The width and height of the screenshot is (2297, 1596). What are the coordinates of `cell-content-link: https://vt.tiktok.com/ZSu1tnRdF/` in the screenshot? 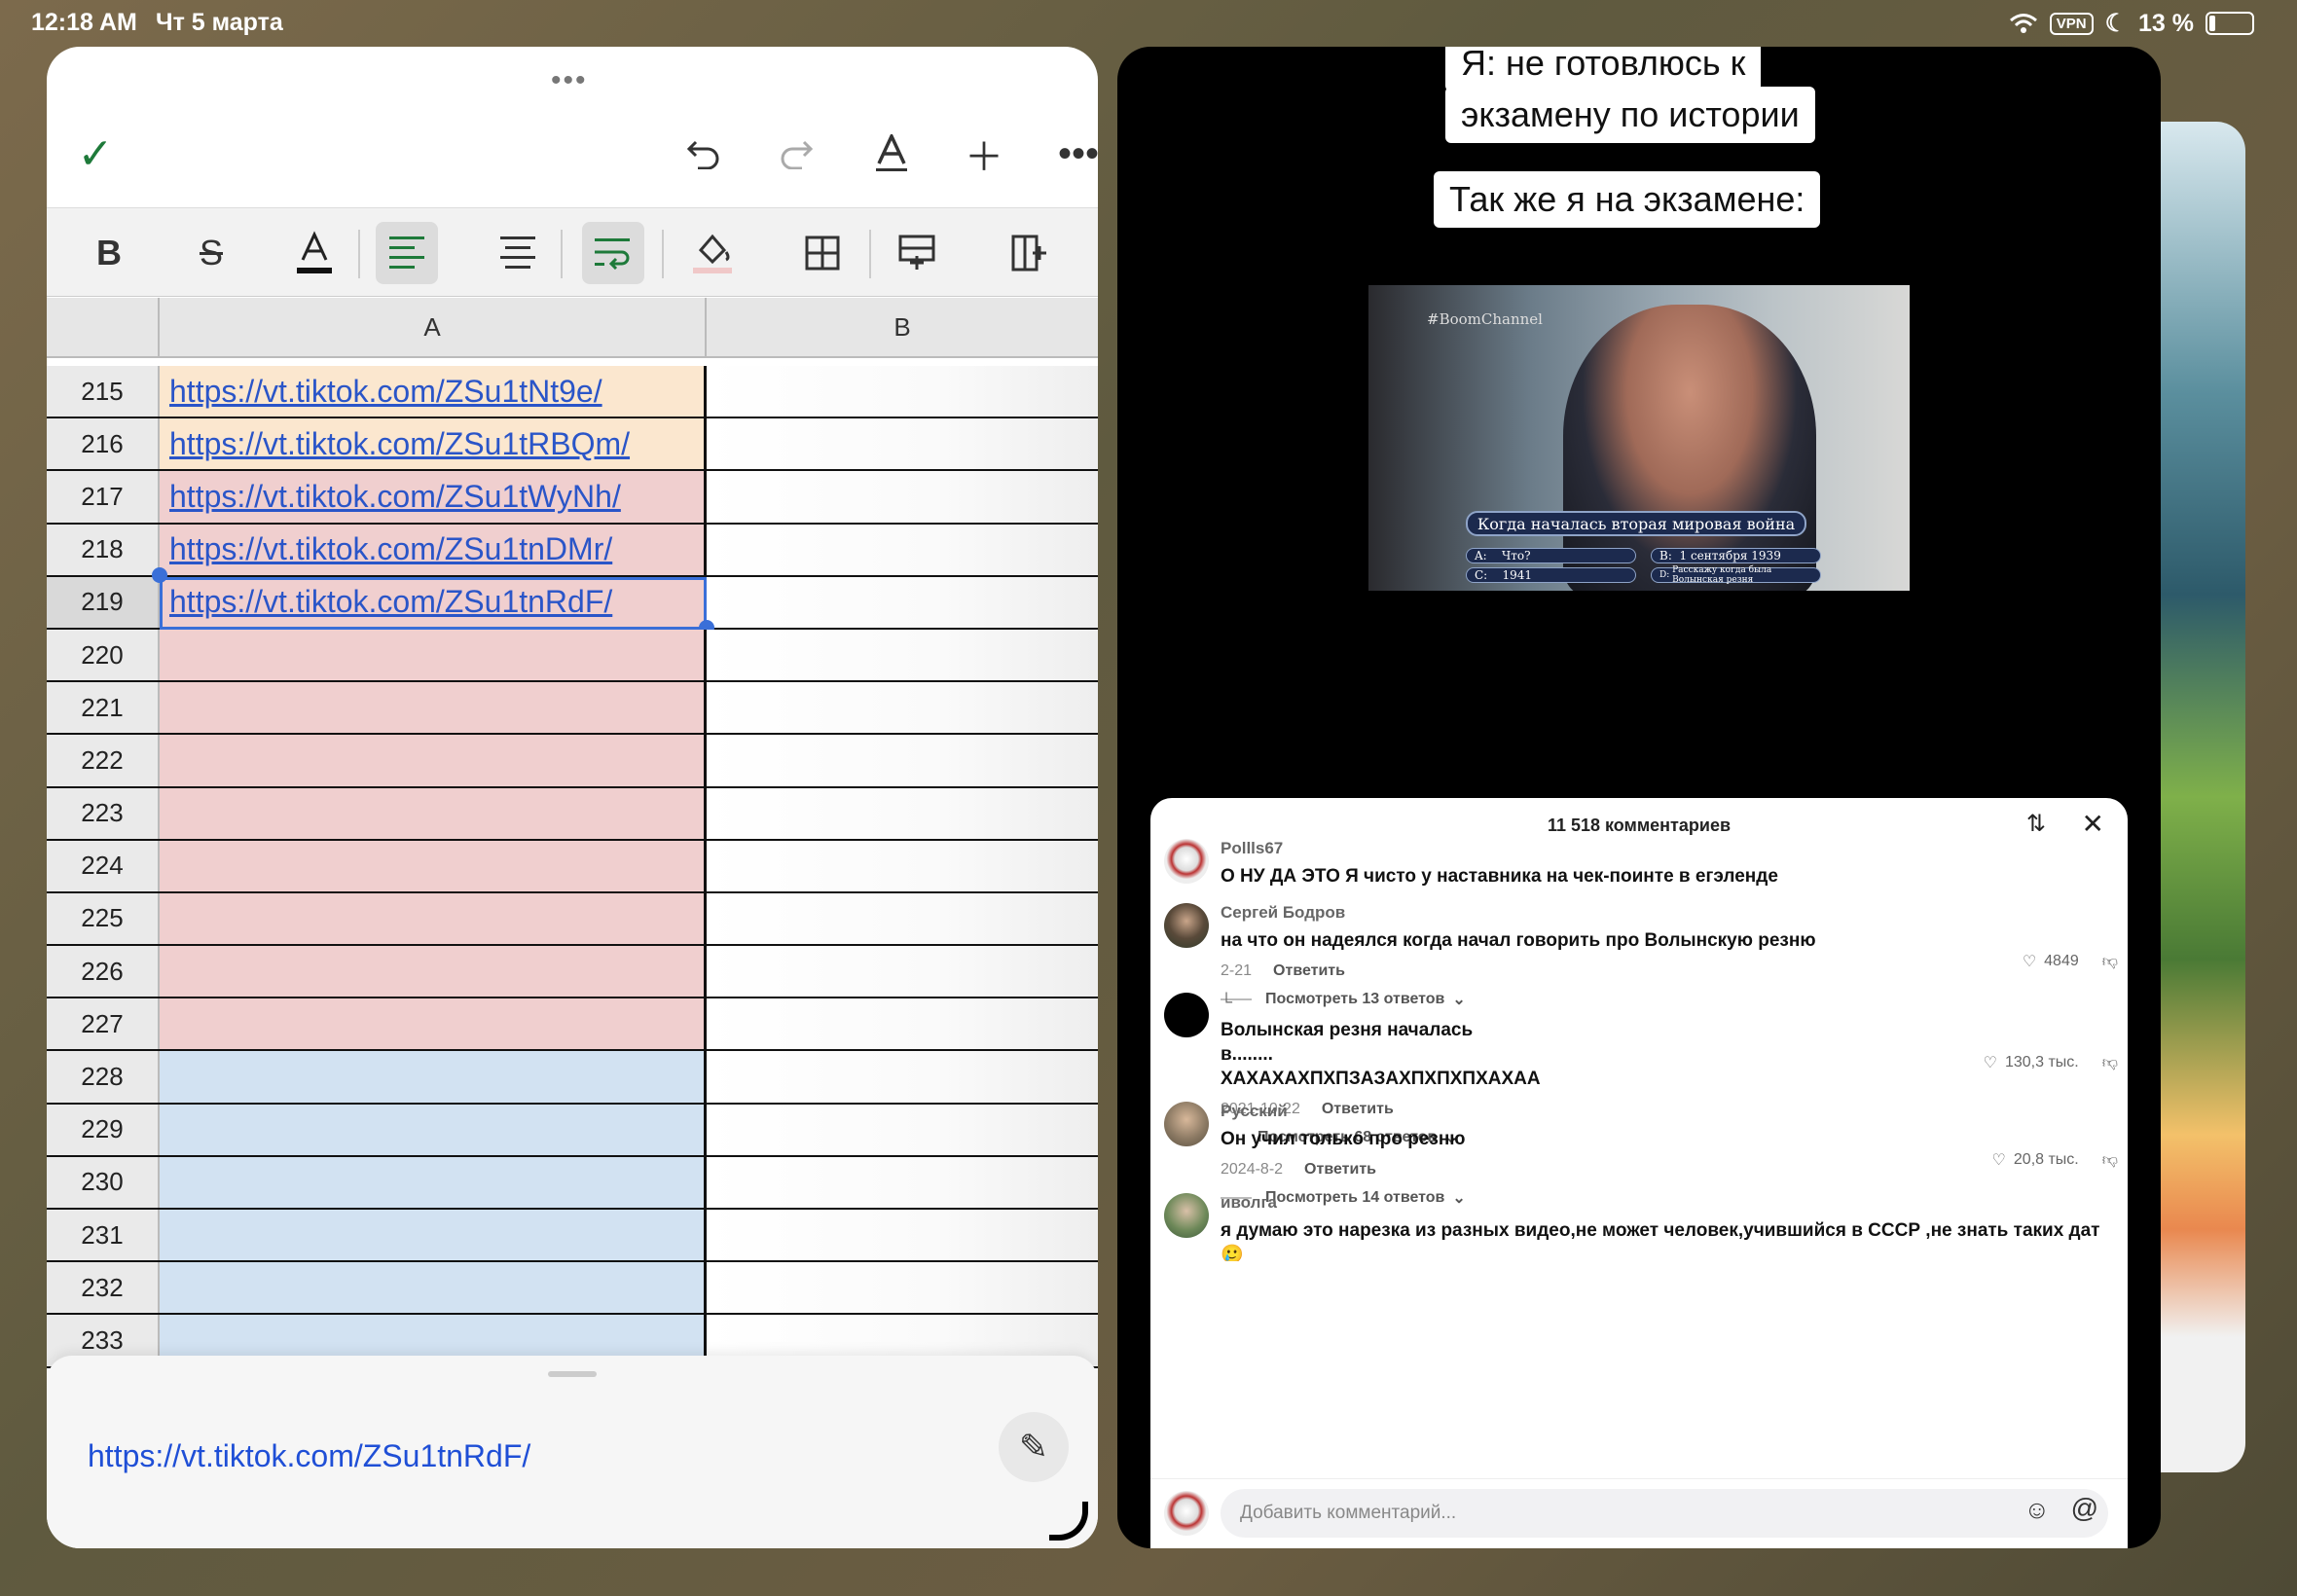 It's located at (309, 1456).